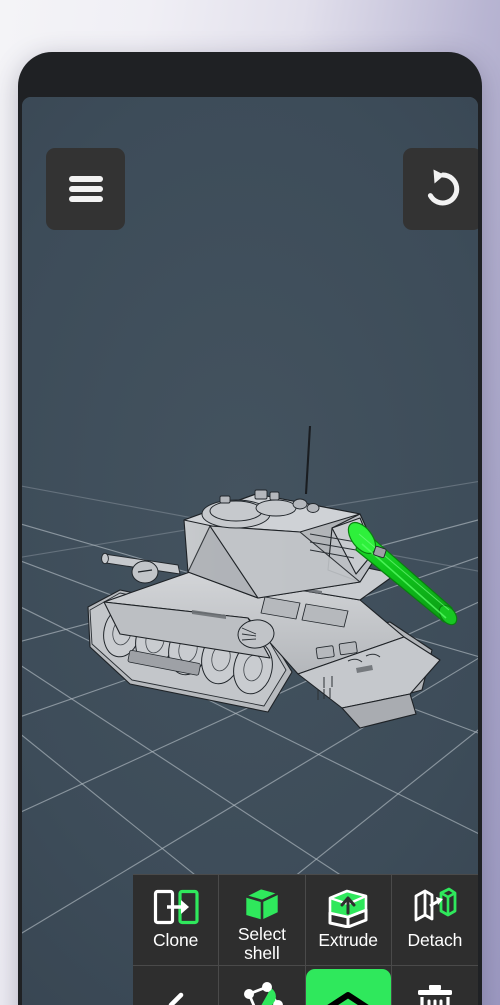  Describe the element at coordinates (435, 907) in the screenshot. I see `detach-icon` at that location.